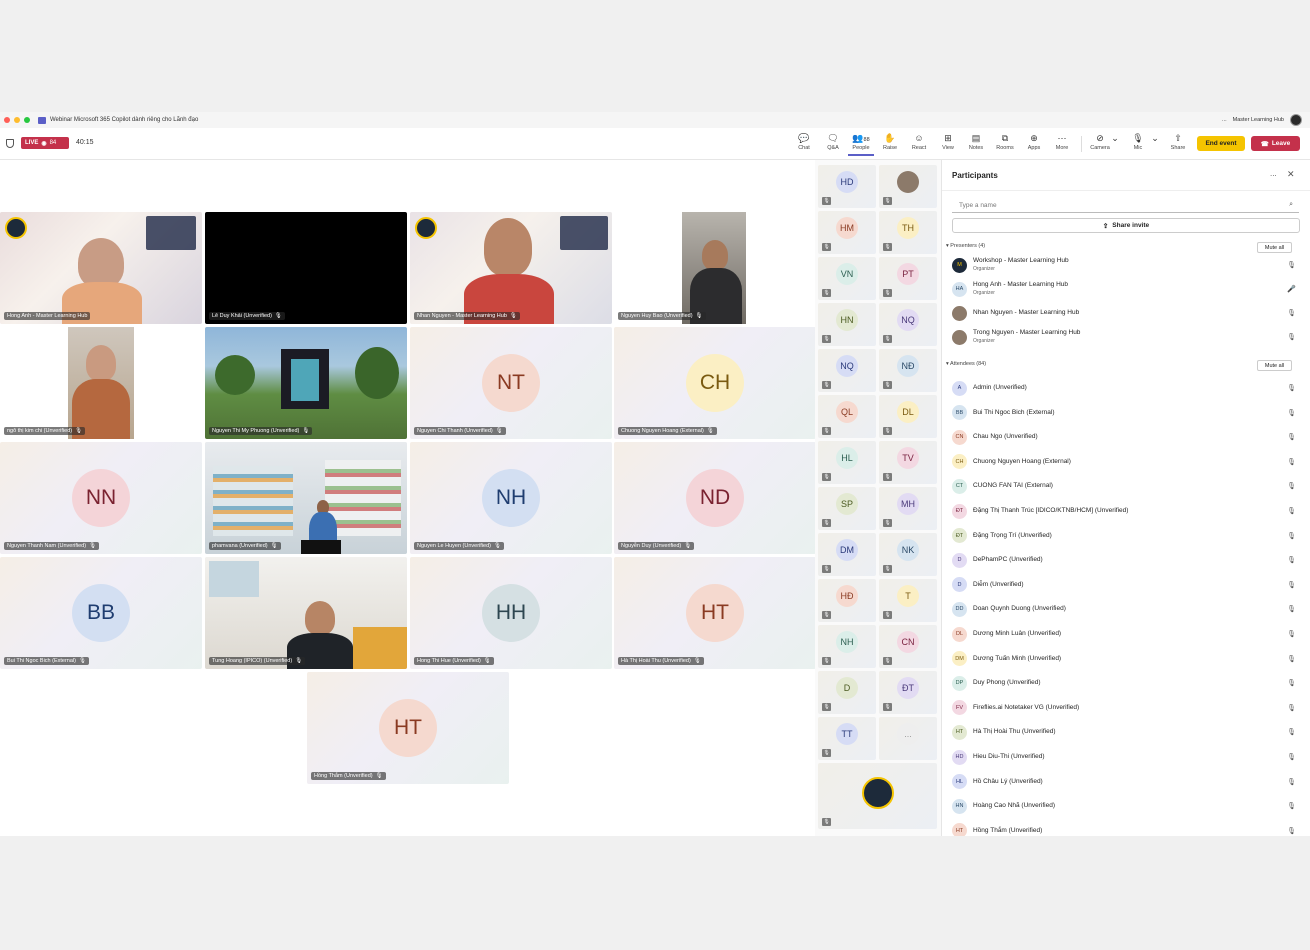 This screenshot has height=950, width=1310. What do you see at coordinates (7, 120) in the screenshot?
I see `close-window-button` at bounding box center [7, 120].